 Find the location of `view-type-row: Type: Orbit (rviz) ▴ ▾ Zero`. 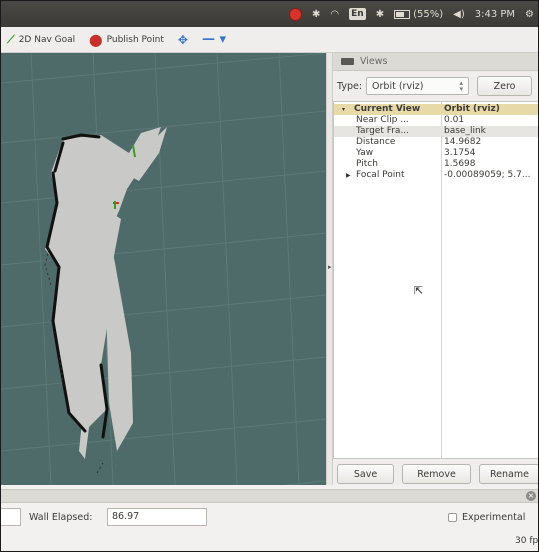

view-type-row: Type: Orbit (rviz) ▴ ▾ Zero is located at coordinates (435, 86).